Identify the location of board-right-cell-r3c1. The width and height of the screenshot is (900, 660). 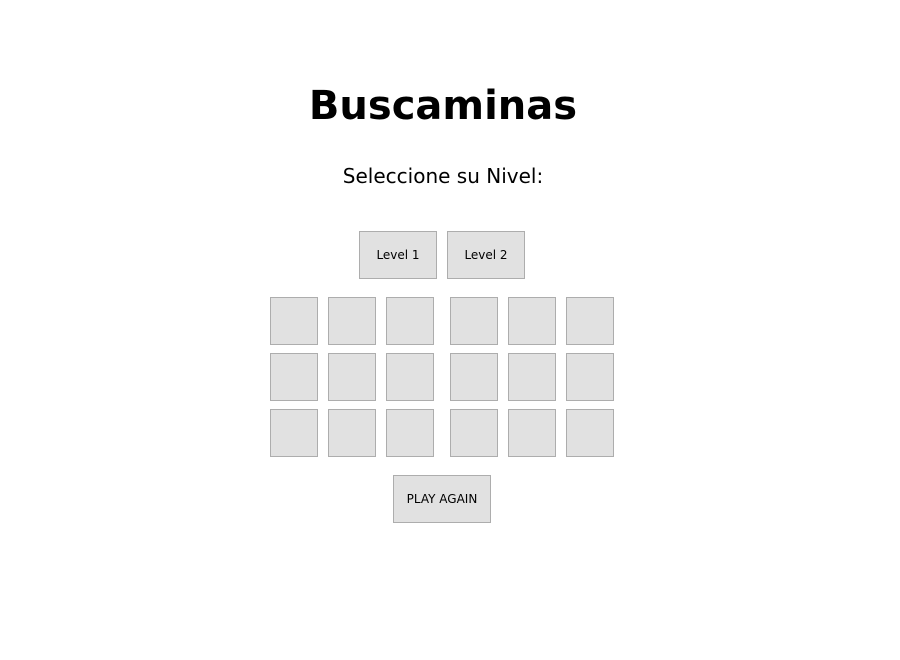
(474, 433).